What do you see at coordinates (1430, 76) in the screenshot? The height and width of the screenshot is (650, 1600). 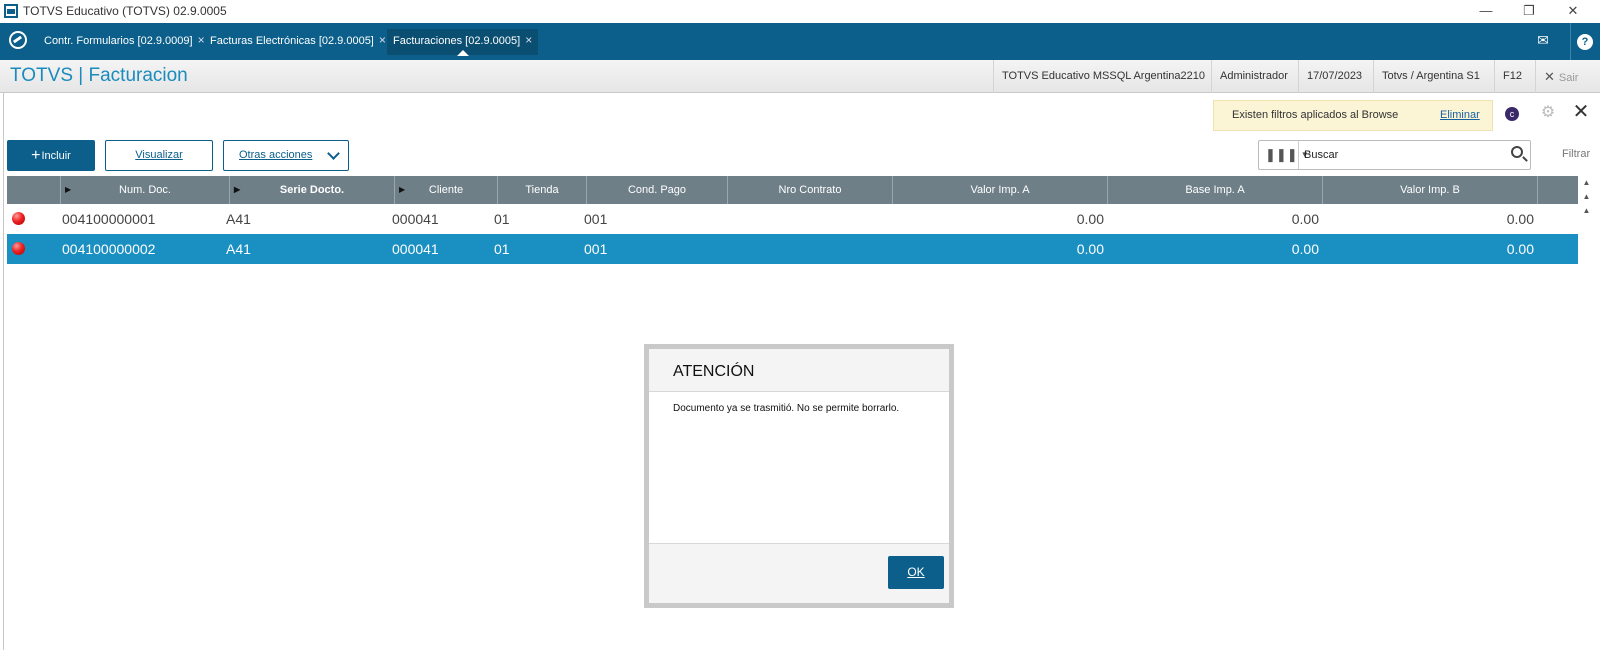 I see `branch-info: Totvs / Argentina S1` at bounding box center [1430, 76].